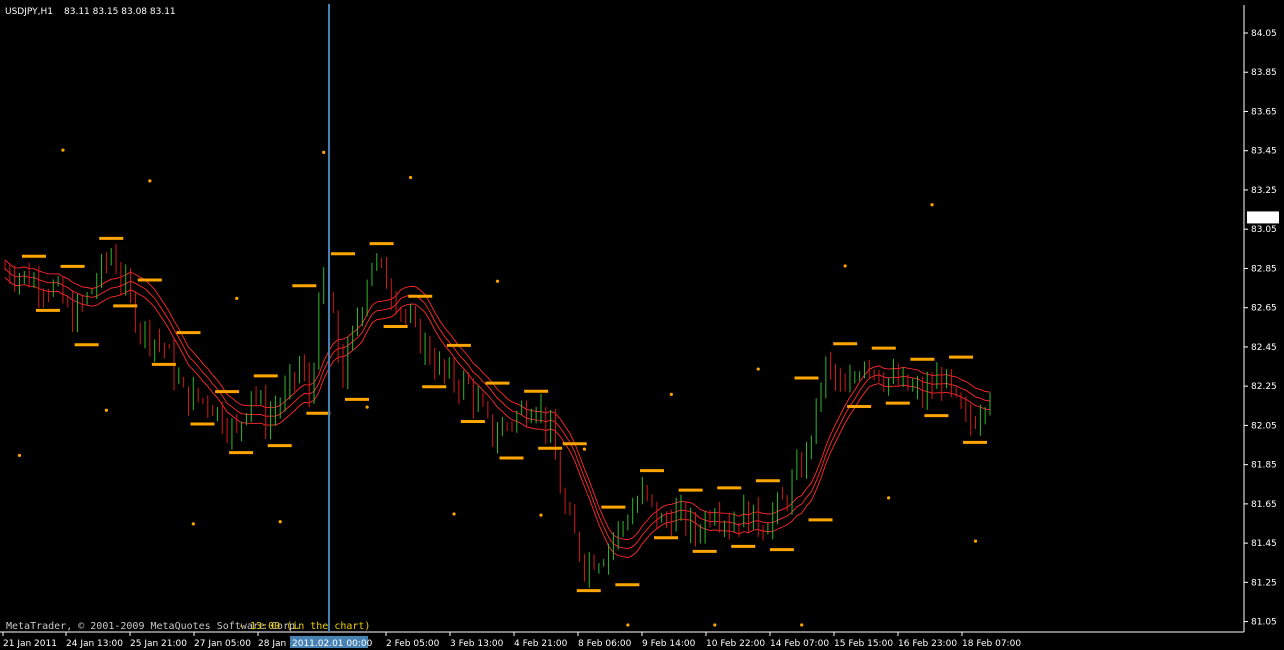  I want to click on y-tick-label: 83.65, so click(1264, 112).